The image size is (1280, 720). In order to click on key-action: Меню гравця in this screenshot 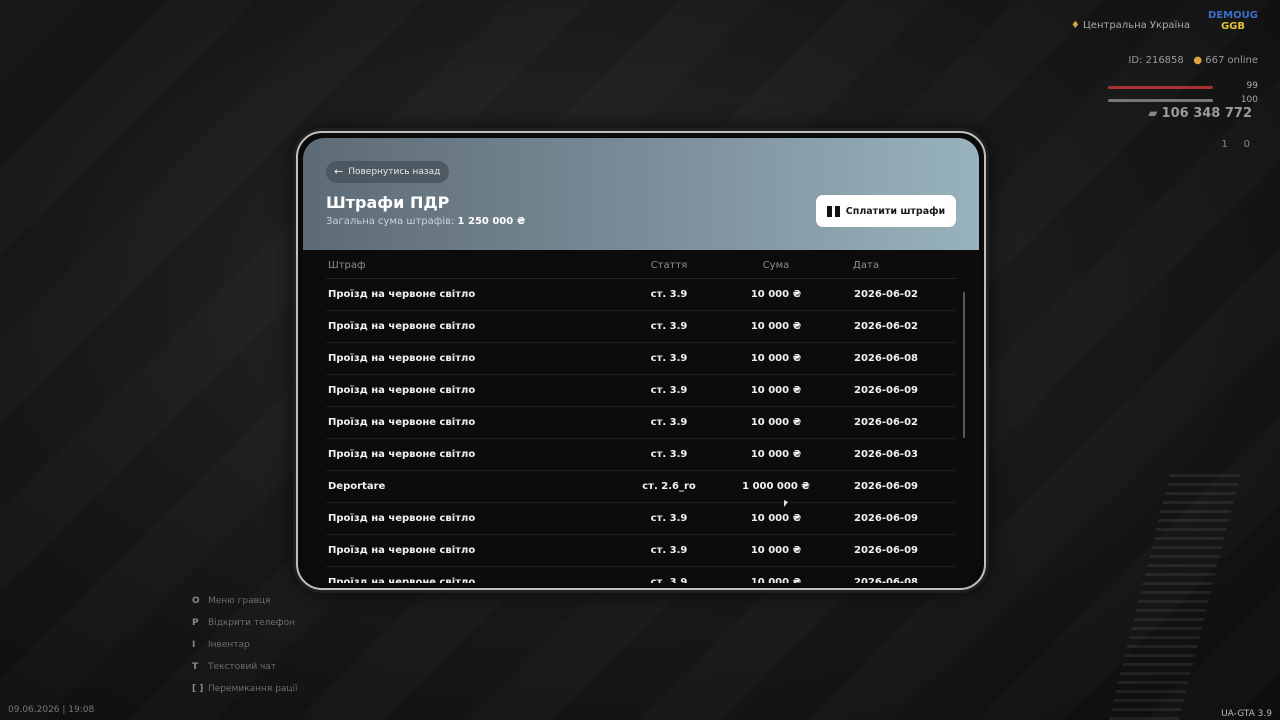, I will do `click(239, 601)`.